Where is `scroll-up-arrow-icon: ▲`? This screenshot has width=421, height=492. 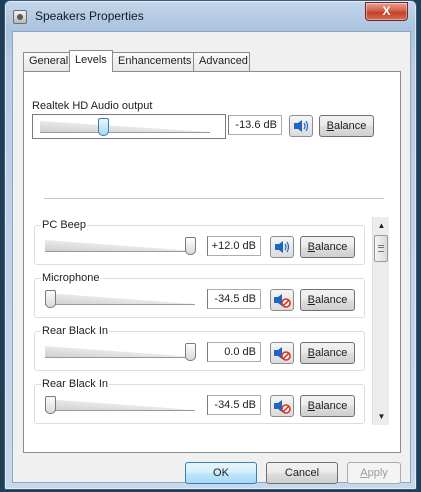
scroll-up-arrow-icon: ▲ is located at coordinates (381, 225).